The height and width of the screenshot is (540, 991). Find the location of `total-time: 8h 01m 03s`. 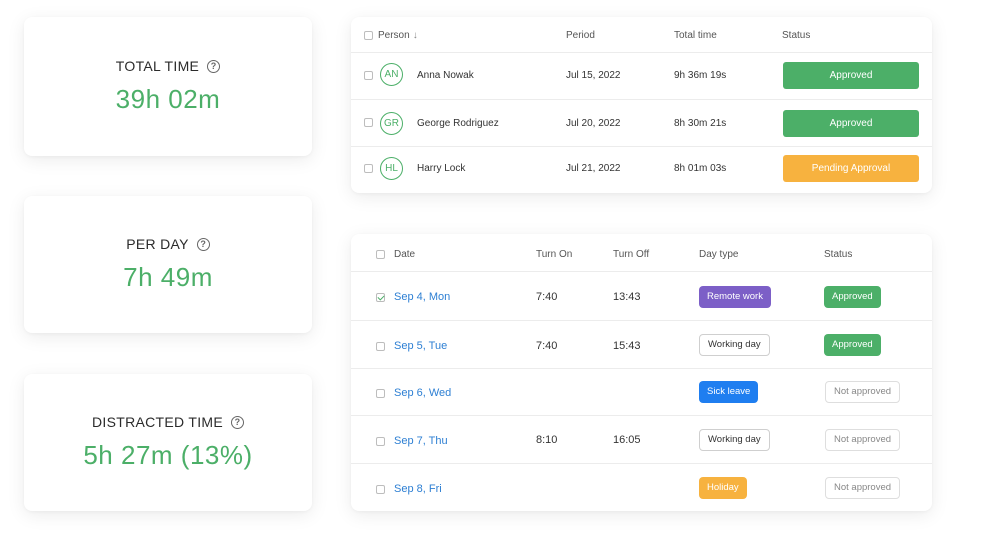

total-time: 8h 01m 03s is located at coordinates (700, 168).